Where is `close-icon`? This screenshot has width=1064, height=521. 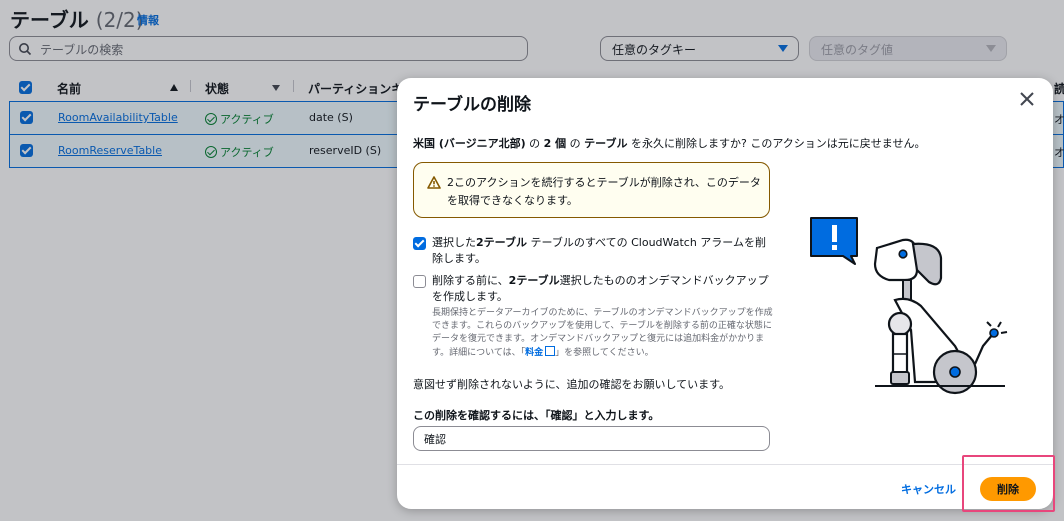
close-icon is located at coordinates (1027, 99).